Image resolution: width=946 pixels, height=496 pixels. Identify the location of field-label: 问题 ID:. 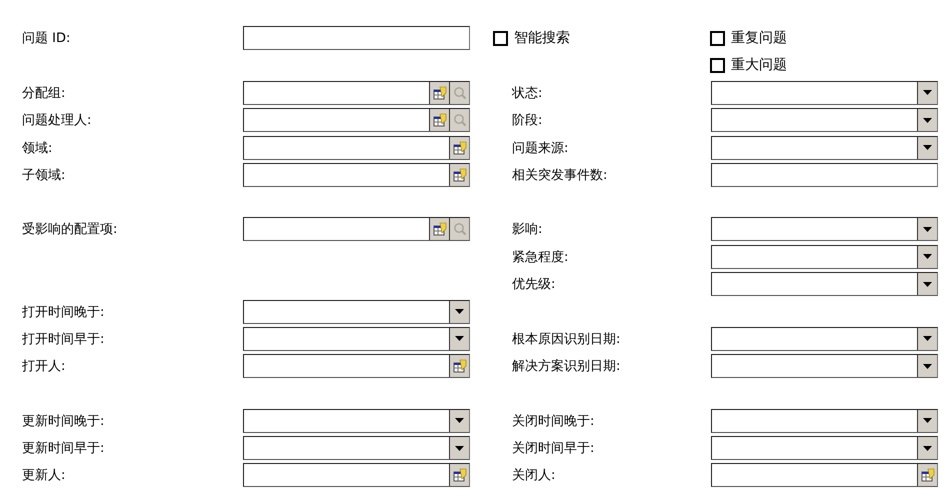
(46, 38).